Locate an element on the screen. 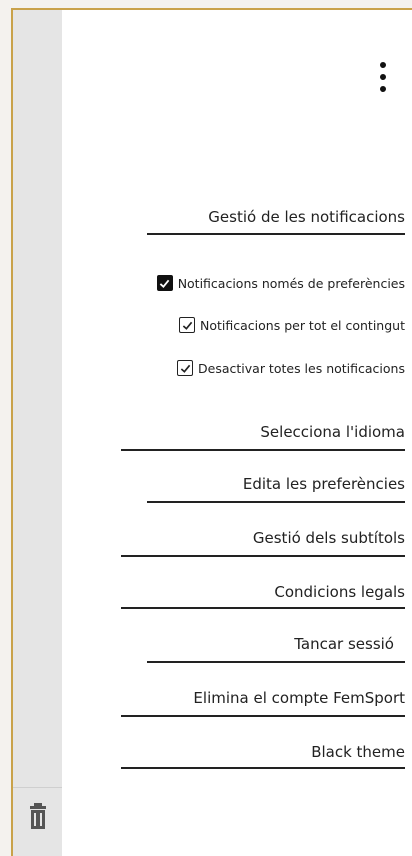  notification-option-all-content: Notificacions per tot el contingut is located at coordinates (292, 325).